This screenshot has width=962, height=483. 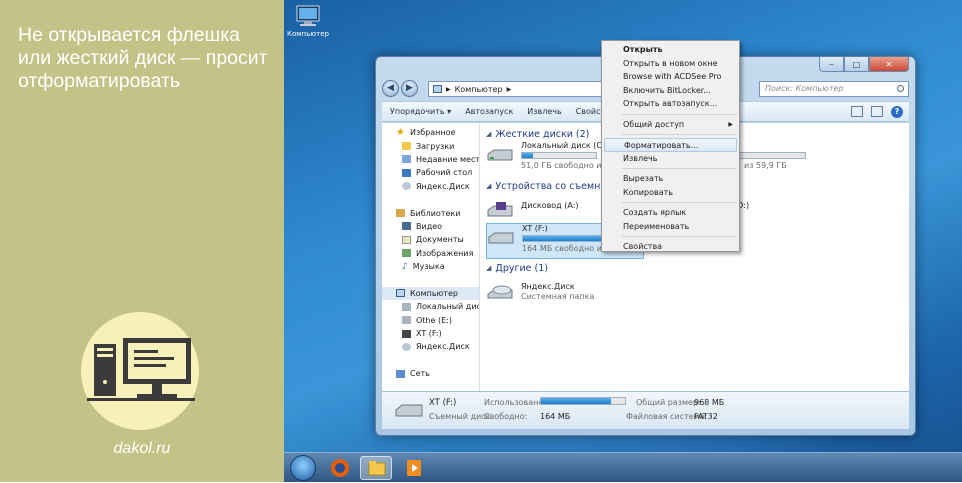 What do you see at coordinates (430, 172) in the screenshot?
I see `nav-item-desktop: Рабочий стол` at bounding box center [430, 172].